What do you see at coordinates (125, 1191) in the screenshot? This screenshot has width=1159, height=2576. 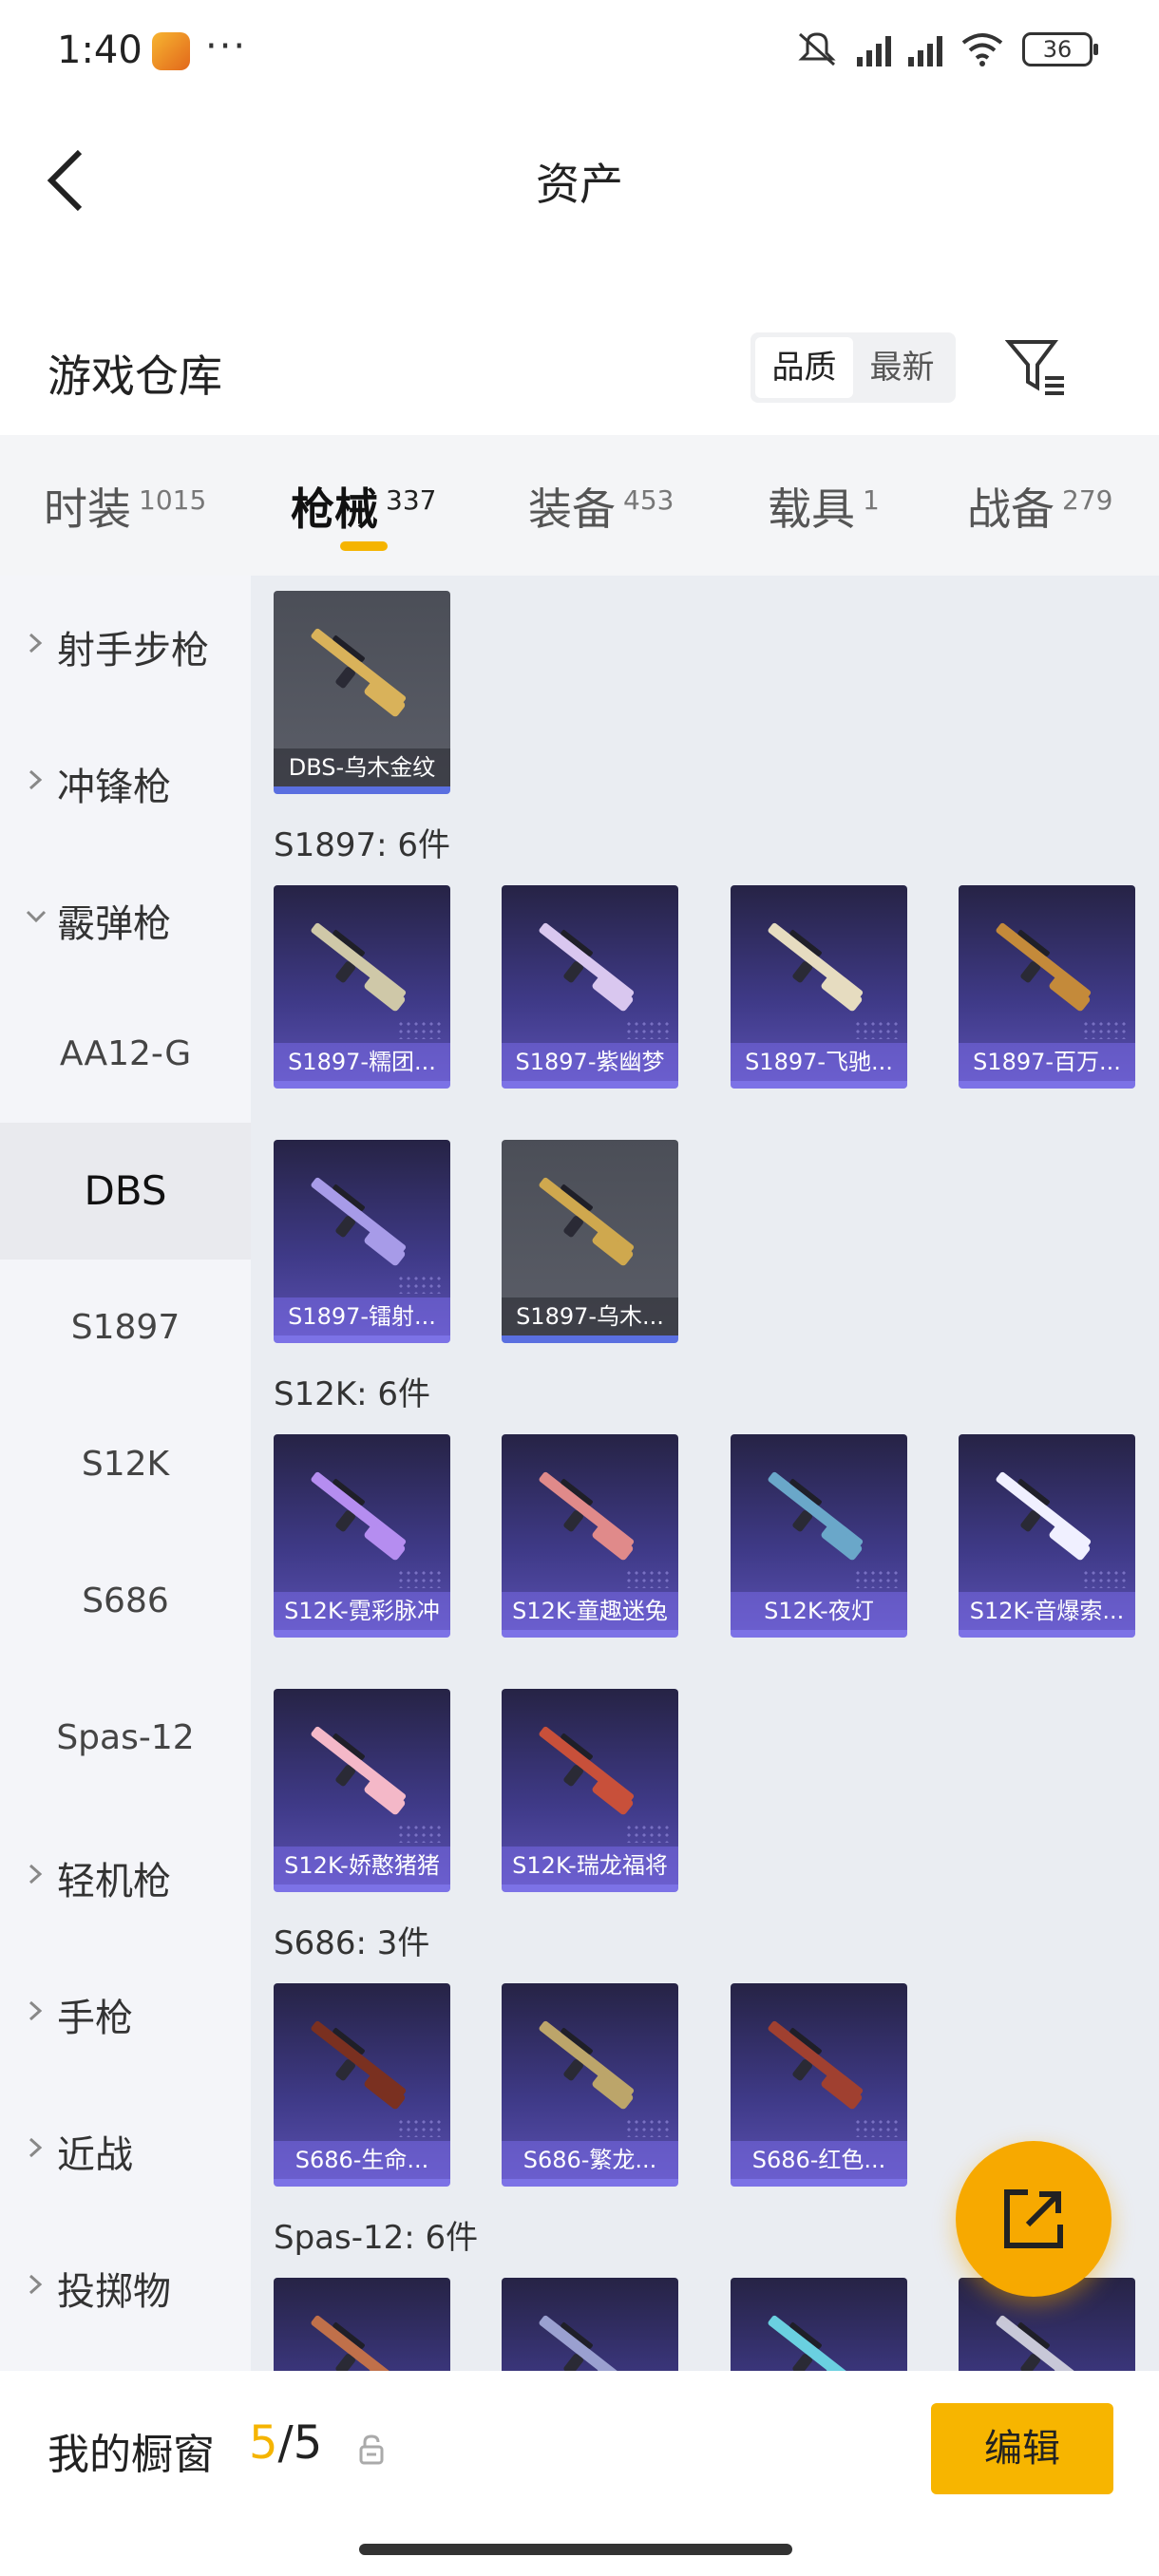 I see `sidebar-sub-dbs: DBS` at bounding box center [125, 1191].